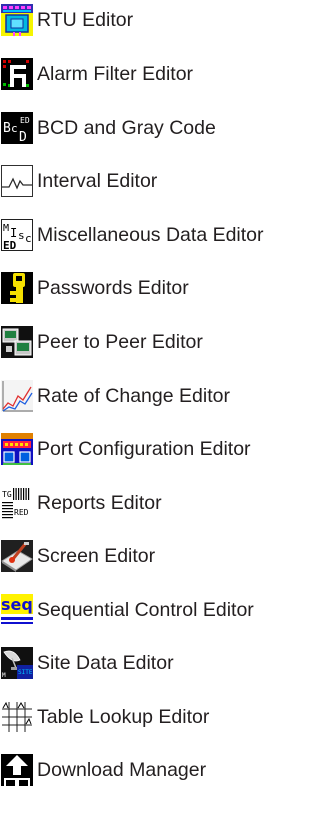 The height and width of the screenshot is (823, 336). Describe the element at coordinates (17, 604) in the screenshot. I see `svg-text: seq` at that location.